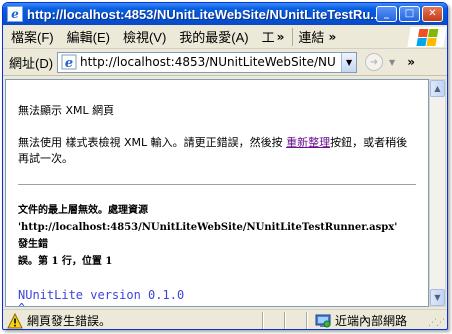  I want to click on source-caret: ^, so click(223, 304).